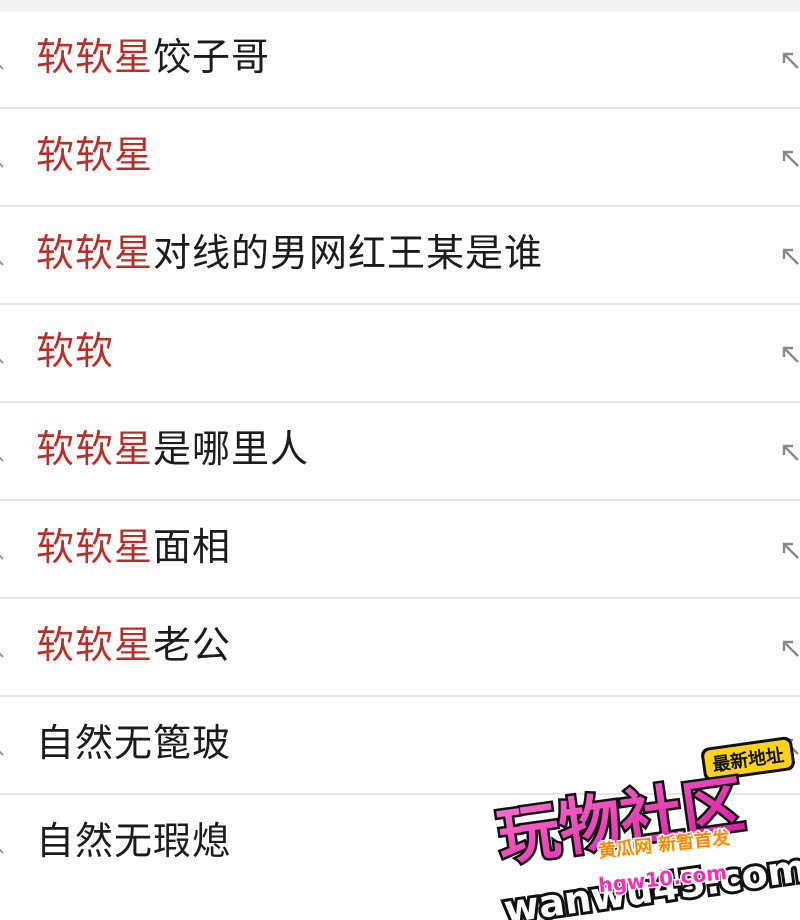  I want to click on suggestion-text: 软软星老公, so click(133, 645).